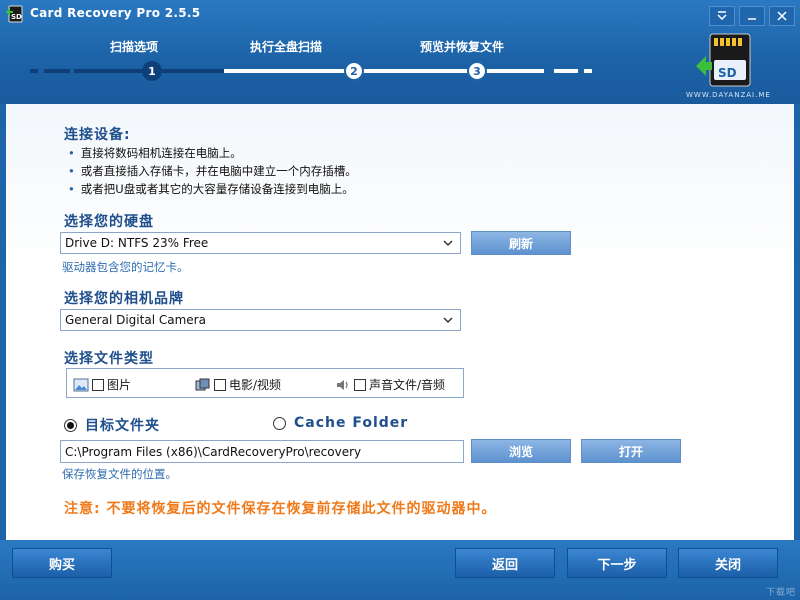  I want to click on cache-folder-radio, so click(279, 423).